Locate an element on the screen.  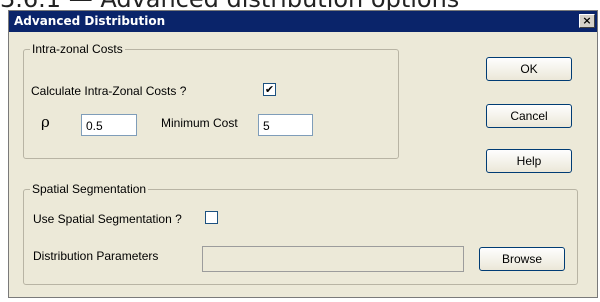
calc-intrazonal-checkbox: ✔ is located at coordinates (269, 89).